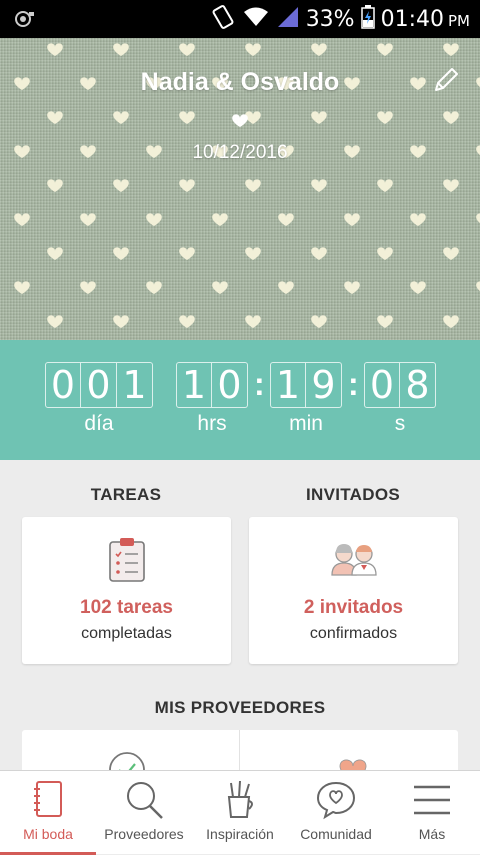 This screenshot has height=855, width=480. Describe the element at coordinates (240, 152) in the screenshot. I see `wedding-date: 10/12/2016` at that location.